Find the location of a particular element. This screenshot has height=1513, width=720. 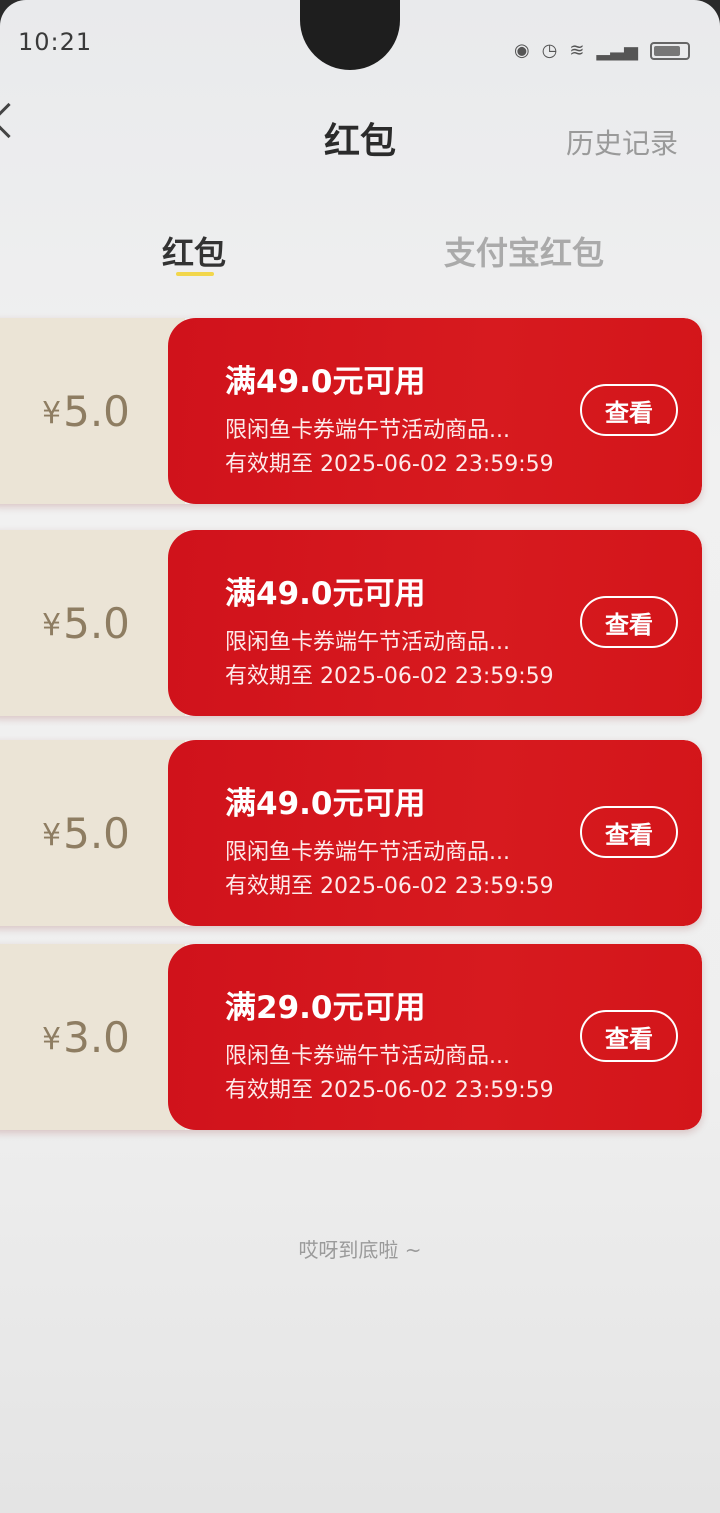

eye-icon: ◉ is located at coordinates (521, 50).